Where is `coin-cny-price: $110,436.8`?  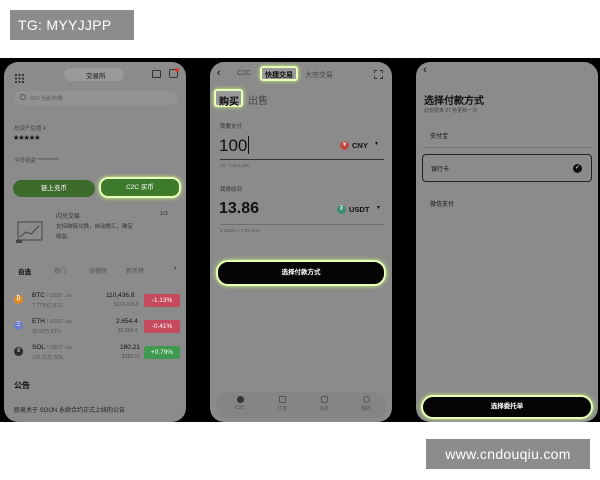 coin-cny-price: $110,436.8 is located at coordinates (126, 305).